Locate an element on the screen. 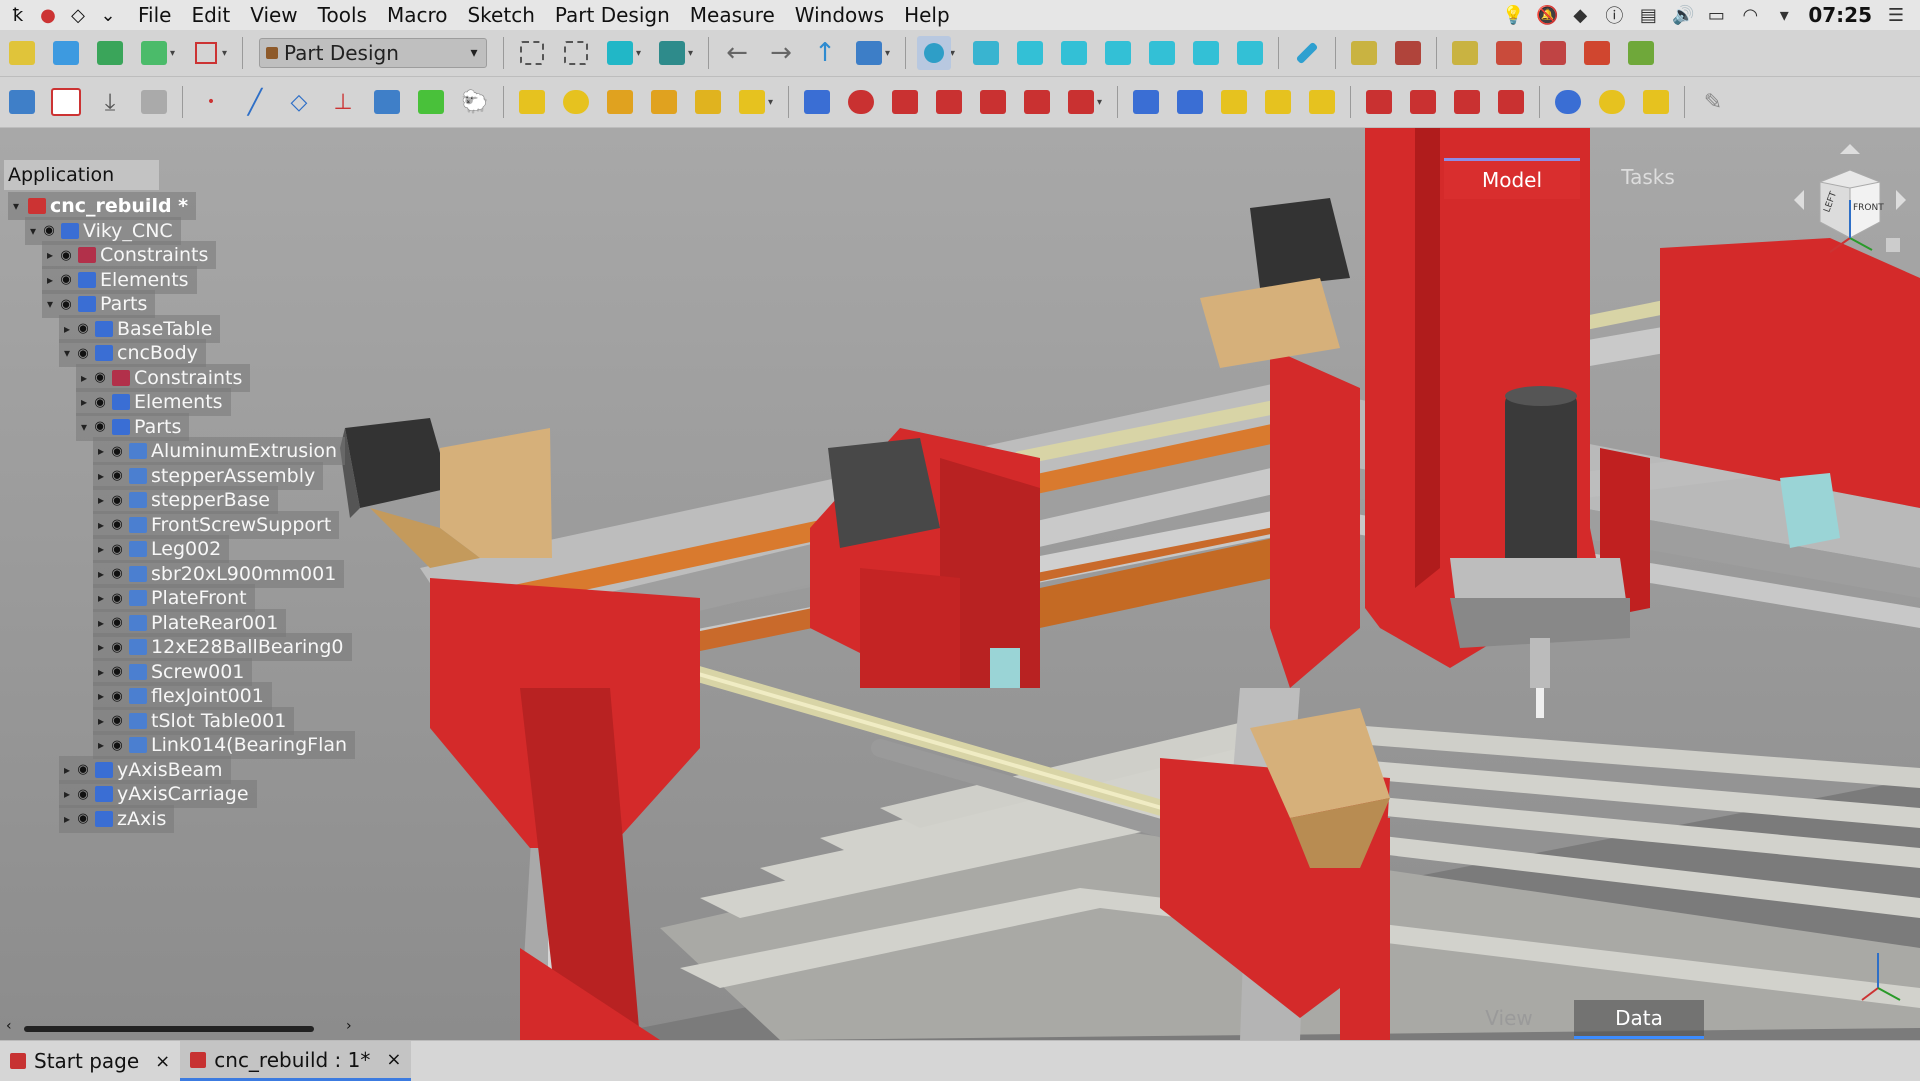 This screenshot has height=1081, width=1920. assembly-insert-icon is located at coordinates (1364, 53).